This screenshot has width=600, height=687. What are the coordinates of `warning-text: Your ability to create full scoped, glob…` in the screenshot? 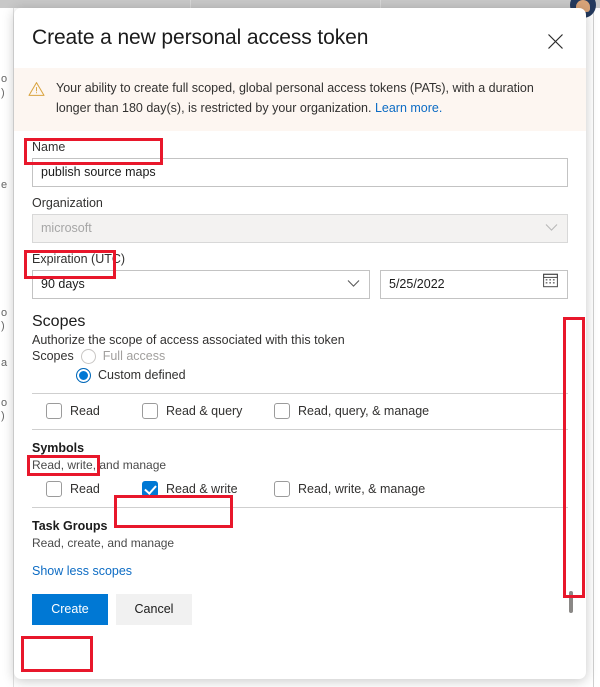 It's located at (313, 99).